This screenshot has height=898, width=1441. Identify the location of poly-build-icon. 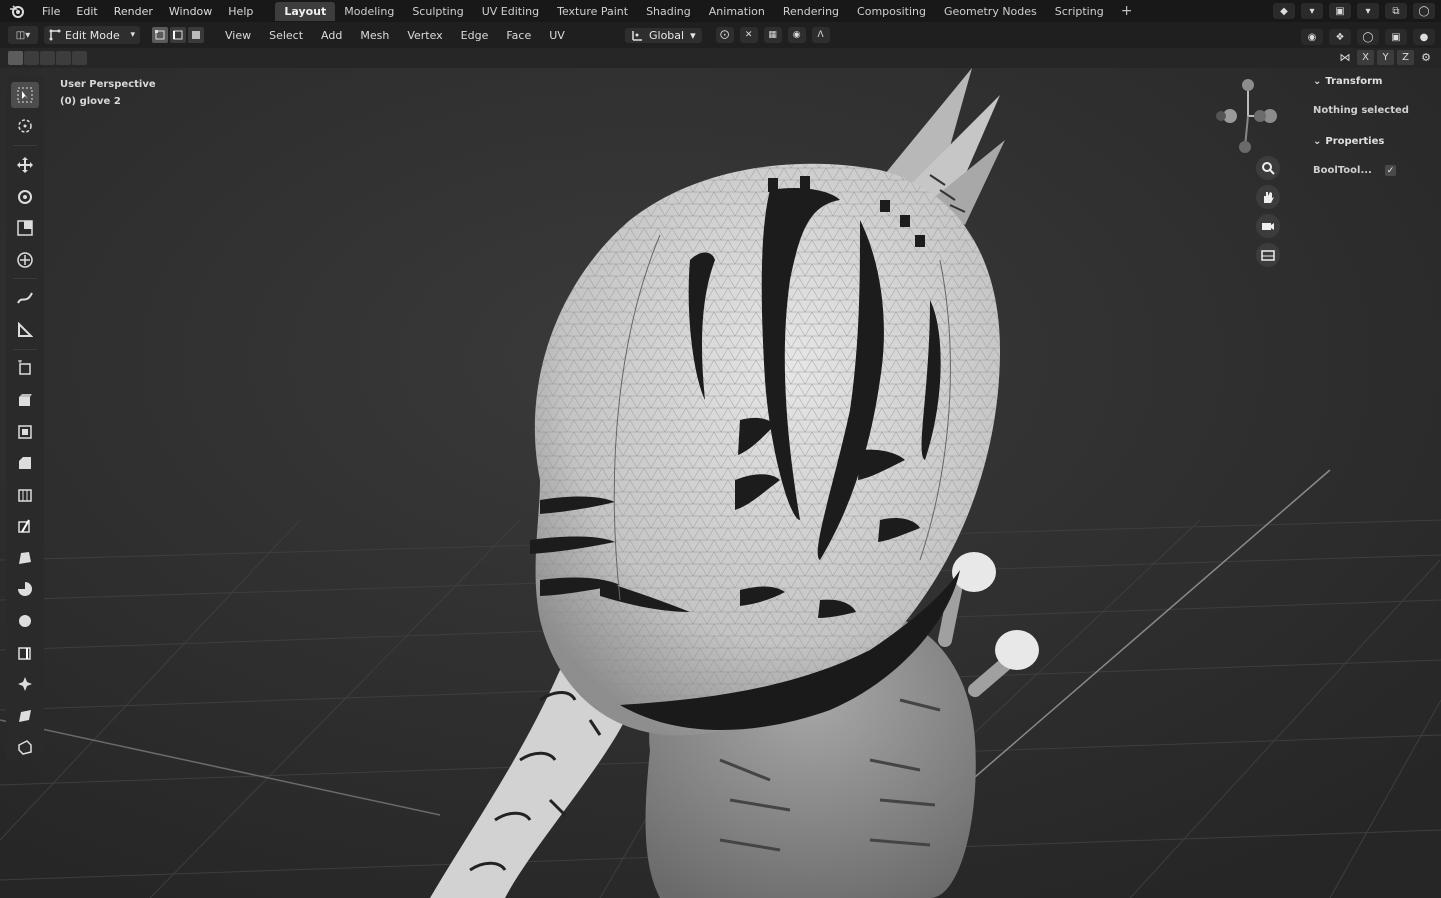
(25, 558).